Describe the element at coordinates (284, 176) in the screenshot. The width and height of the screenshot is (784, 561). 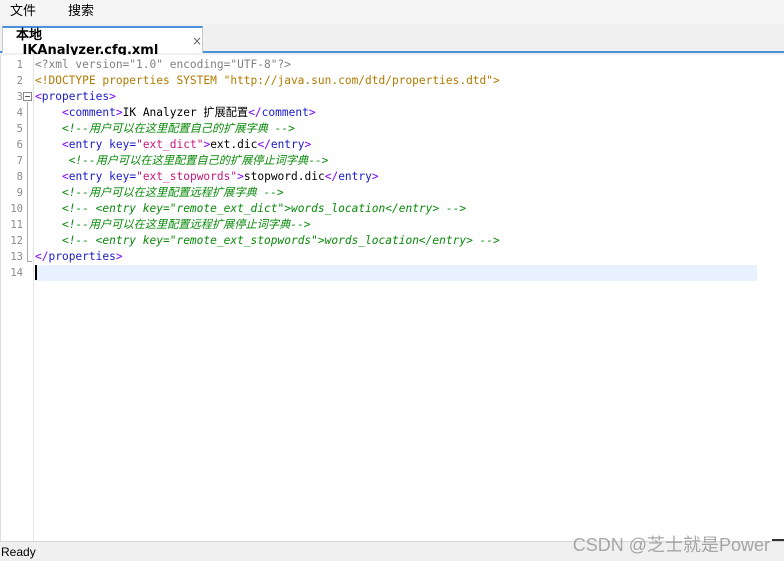
I see `text-content: stopword.dic` at that location.